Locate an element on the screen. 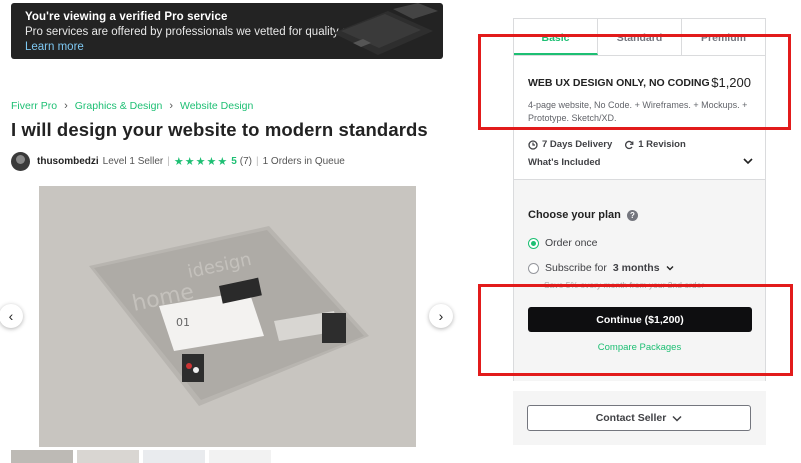  refresh-icon is located at coordinates (629, 144).